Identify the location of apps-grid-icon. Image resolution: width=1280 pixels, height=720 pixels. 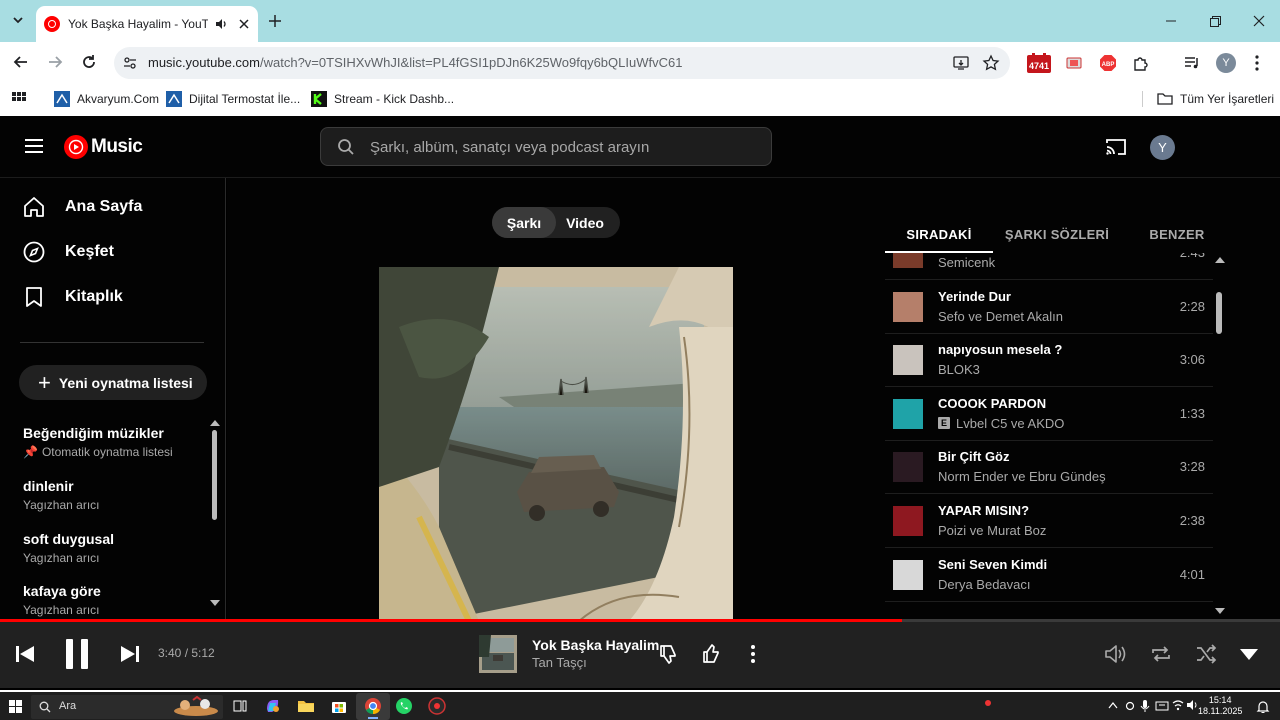
(19, 99).